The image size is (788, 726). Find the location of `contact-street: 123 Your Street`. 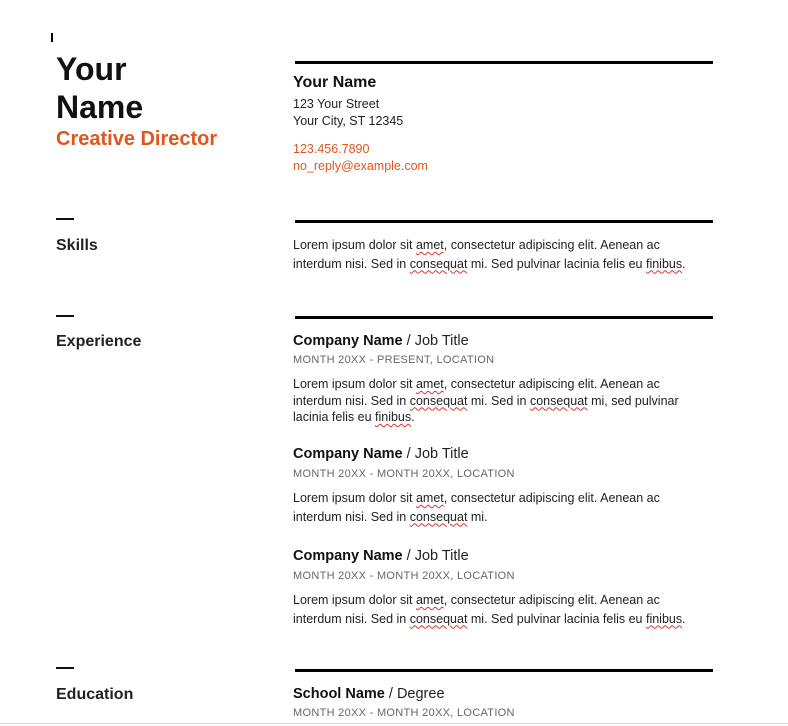

contact-street: 123 Your Street is located at coordinates (336, 104).